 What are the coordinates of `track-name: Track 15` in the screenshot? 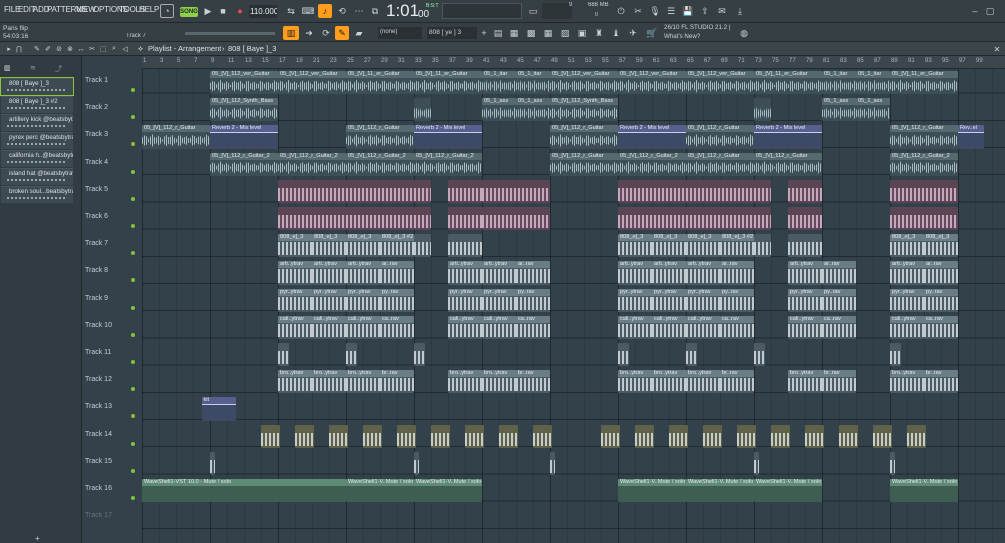 It's located at (98, 461).